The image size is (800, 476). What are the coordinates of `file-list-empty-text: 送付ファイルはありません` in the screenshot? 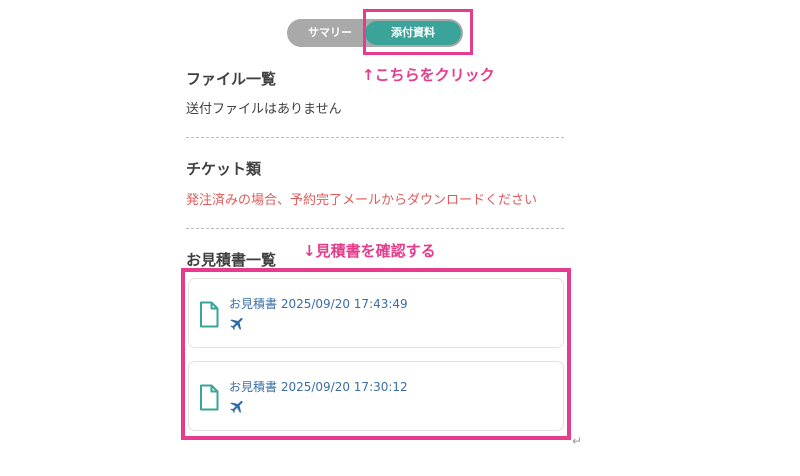 It's located at (264, 109).